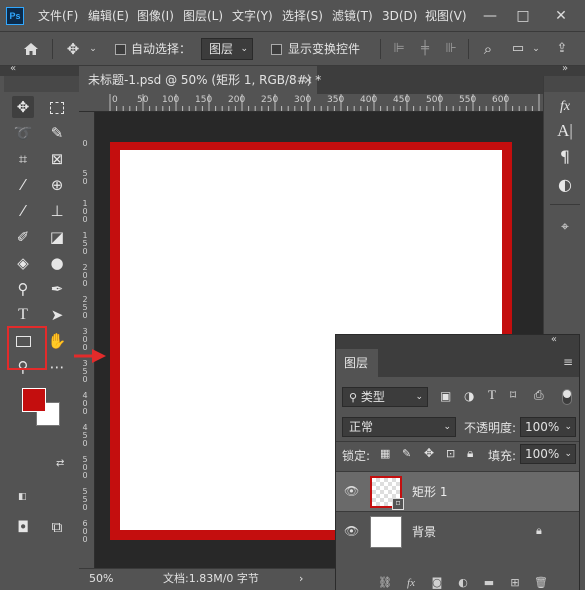  Describe the element at coordinates (385, 582) in the screenshot. I see `link-layers-icon: ⛓` at that location.